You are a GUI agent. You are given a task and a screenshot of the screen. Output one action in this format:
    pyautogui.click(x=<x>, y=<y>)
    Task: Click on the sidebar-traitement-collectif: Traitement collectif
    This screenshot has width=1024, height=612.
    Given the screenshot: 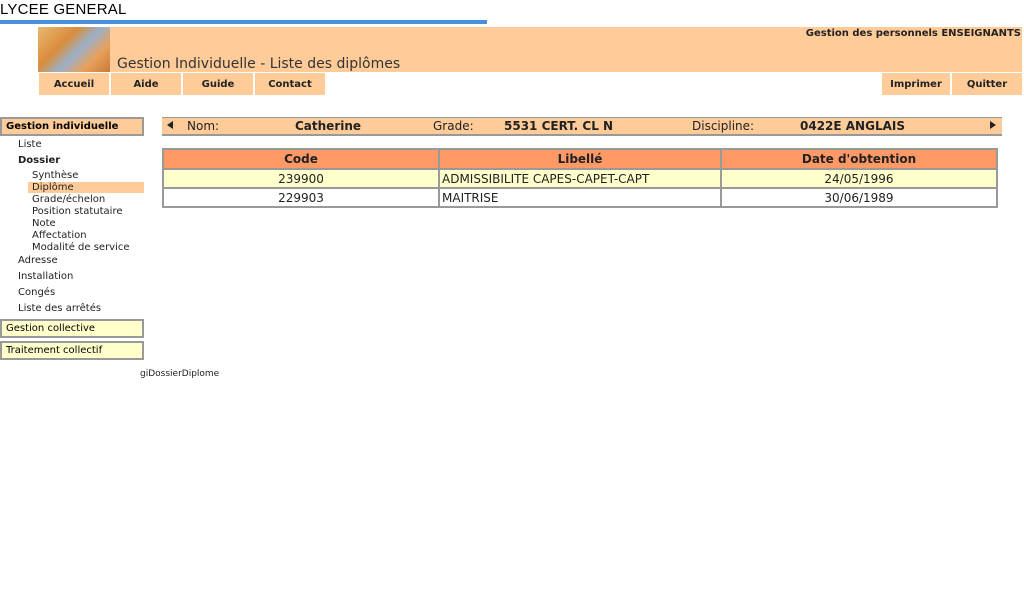 What is the action you would take?
    pyautogui.click(x=72, y=350)
    